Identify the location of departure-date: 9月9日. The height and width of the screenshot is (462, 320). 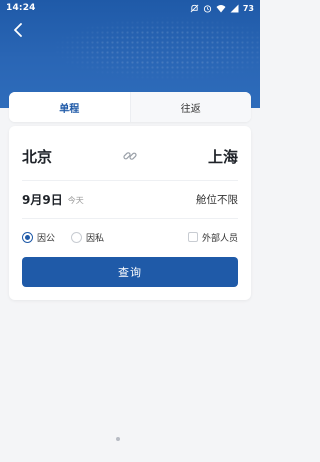
(42, 199).